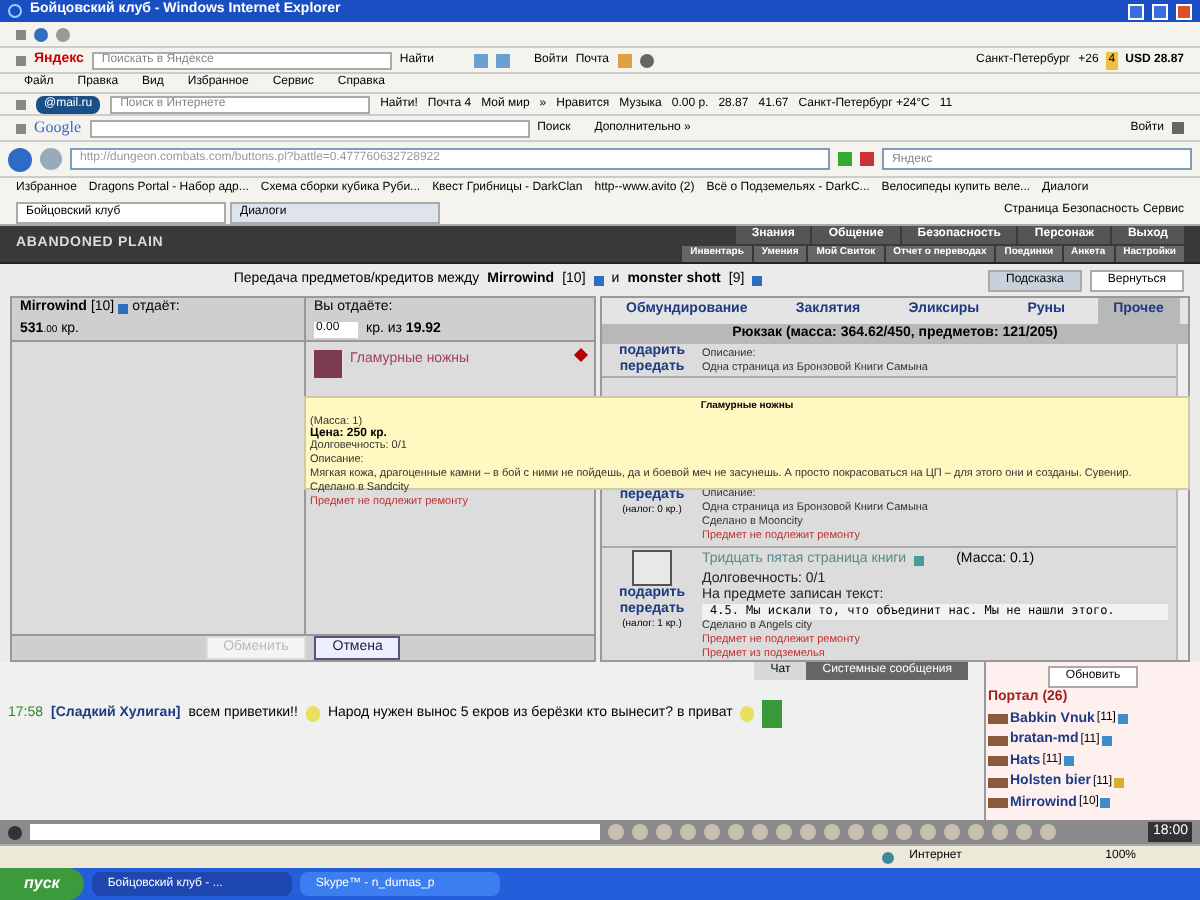  Describe the element at coordinates (652, 568) in the screenshot. I see `scroll-image-icon` at that location.